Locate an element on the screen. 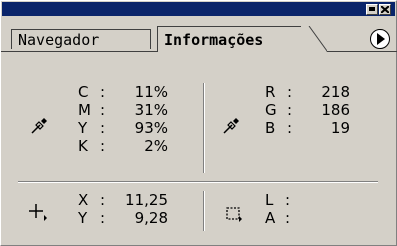  tab-navegador: Navegador is located at coordinates (81, 39).